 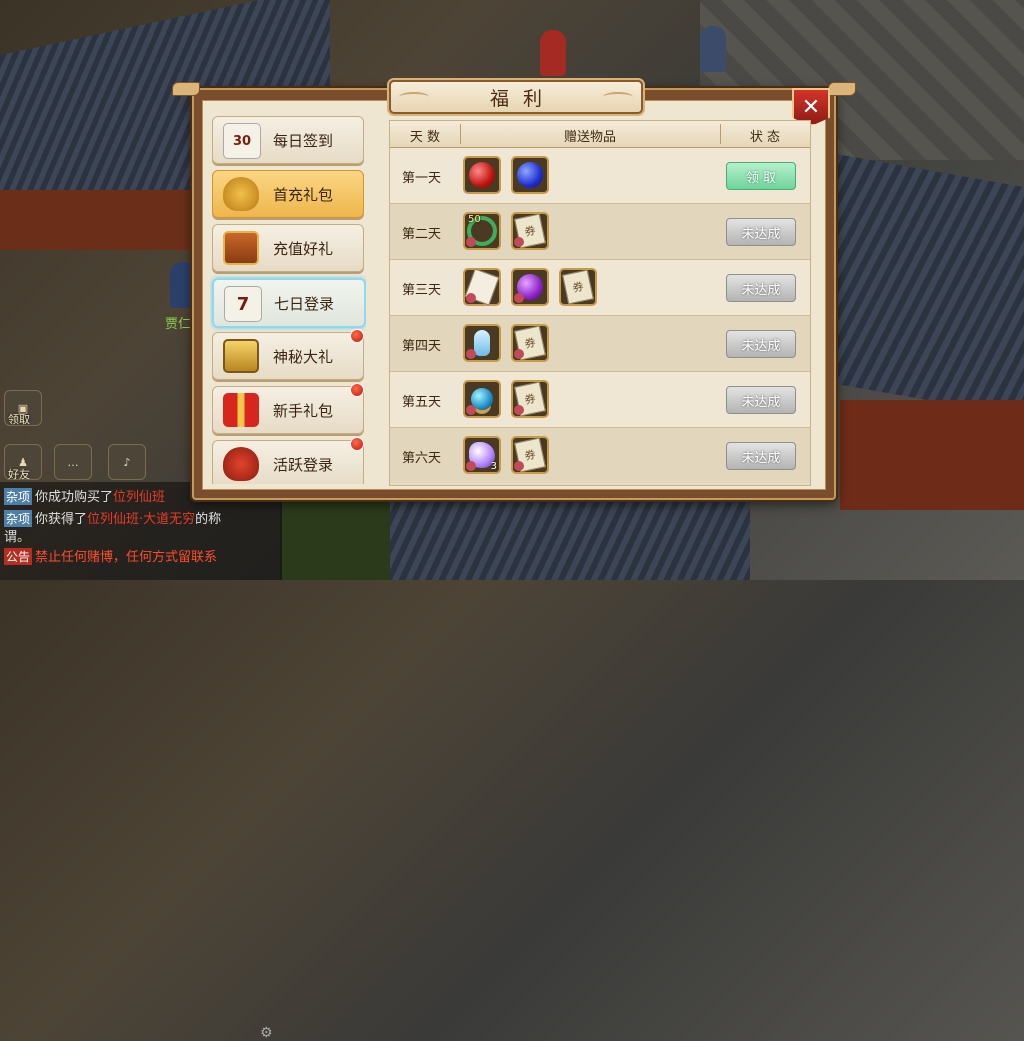 What do you see at coordinates (241, 248) in the screenshot?
I see `treasure-chest-icon` at bounding box center [241, 248].